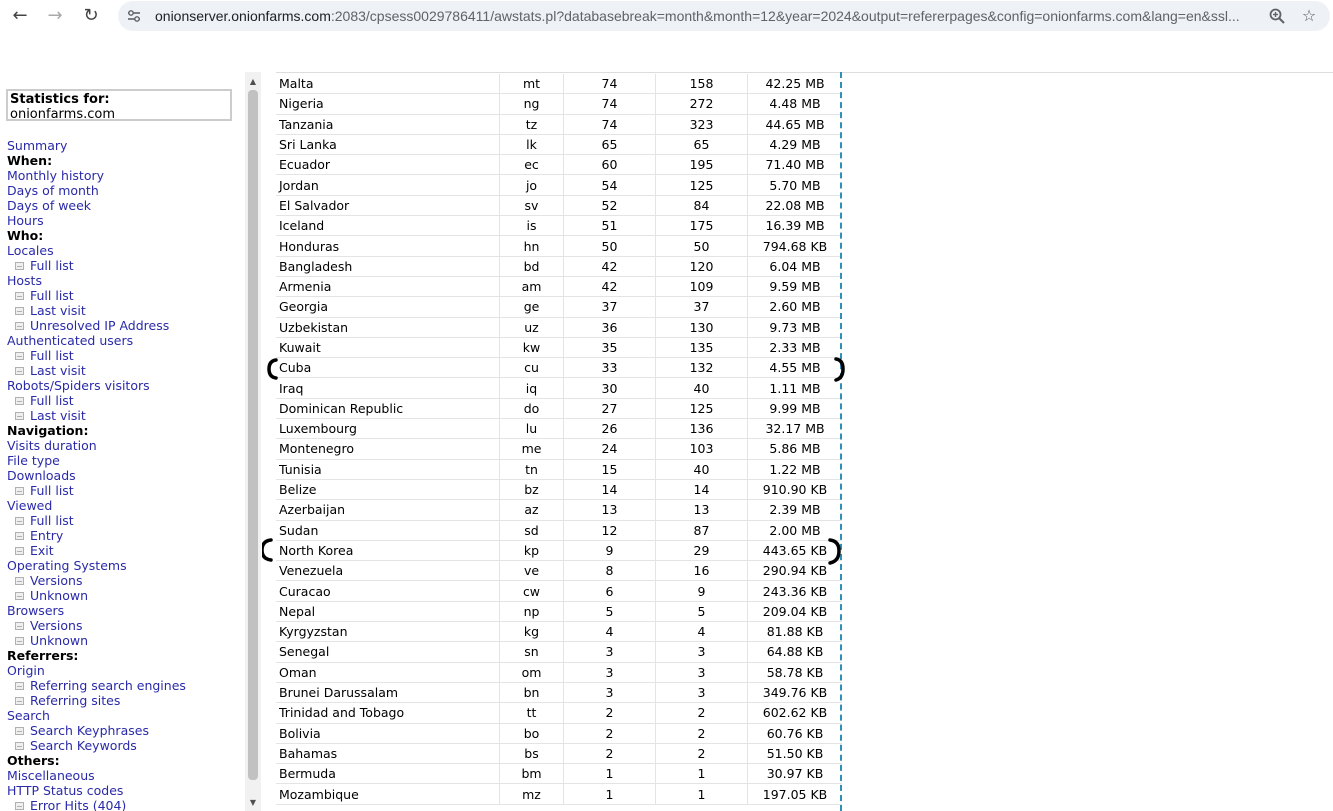  I want to click on menu-sublink-row: Referring sites, so click(125, 700).